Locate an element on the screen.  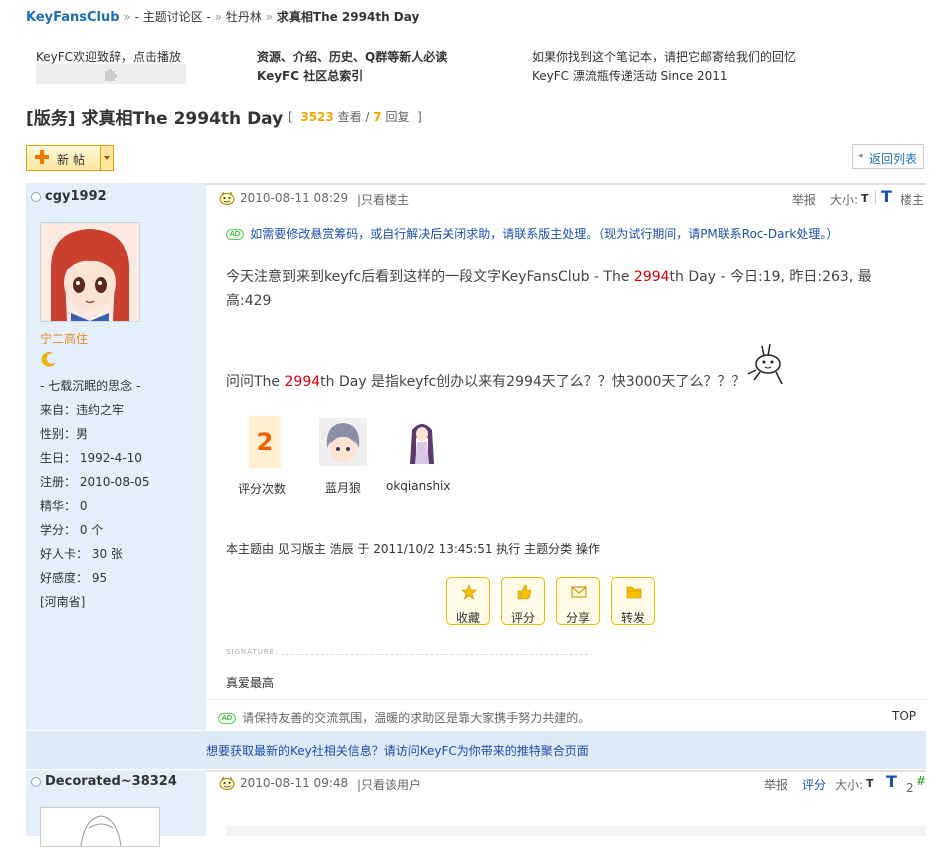
page-title: [版务] 求真相The 2994th Day is located at coordinates (155, 119).